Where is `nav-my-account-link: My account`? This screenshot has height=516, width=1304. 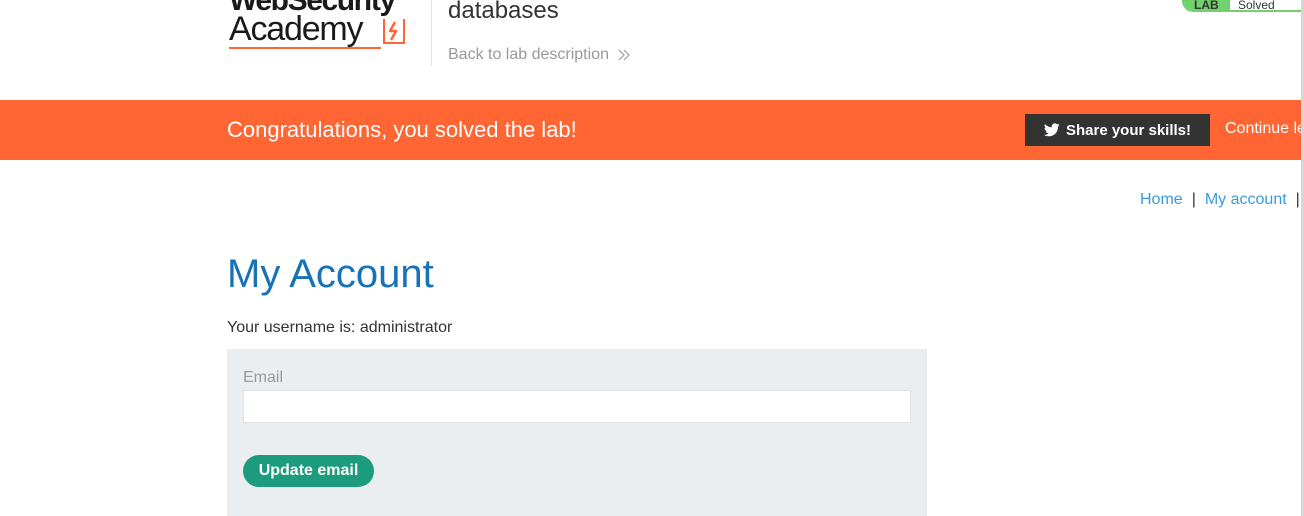 nav-my-account-link: My account is located at coordinates (1246, 199).